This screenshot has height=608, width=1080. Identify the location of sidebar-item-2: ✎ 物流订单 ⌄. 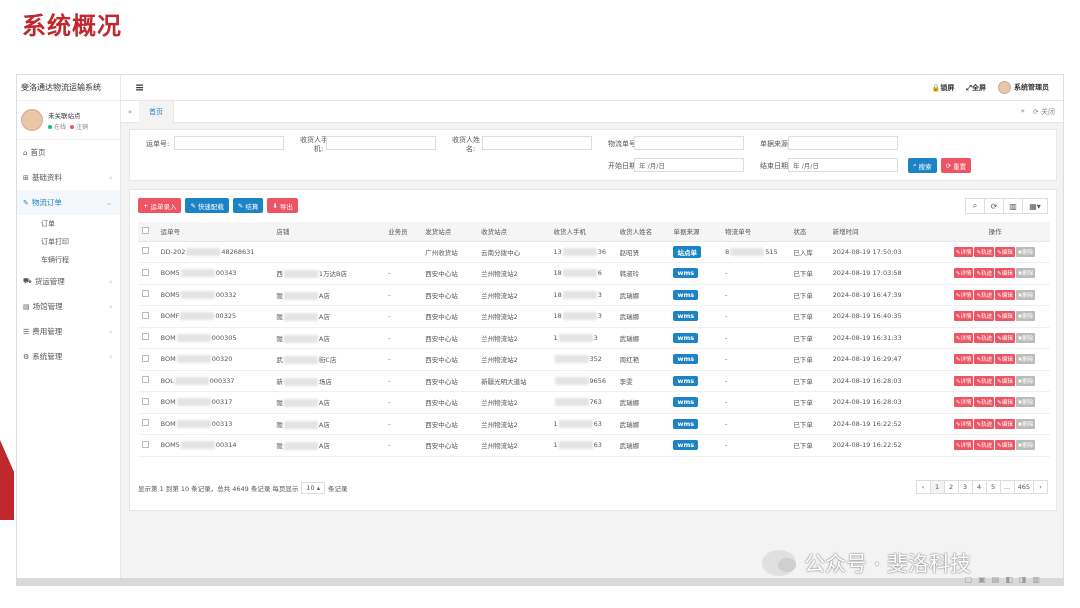
(68, 202).